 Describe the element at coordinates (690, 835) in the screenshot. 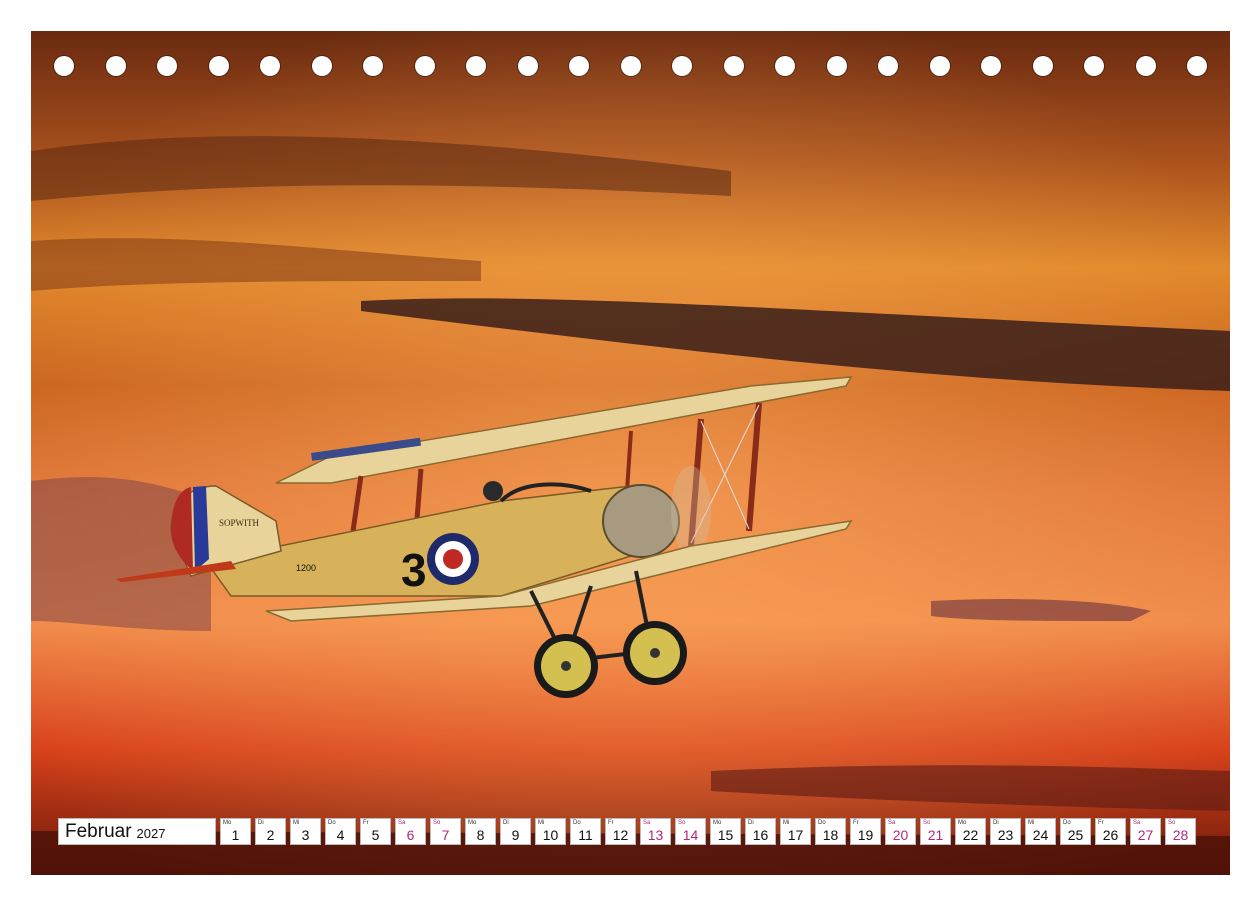

I see `day-number: 14` at that location.